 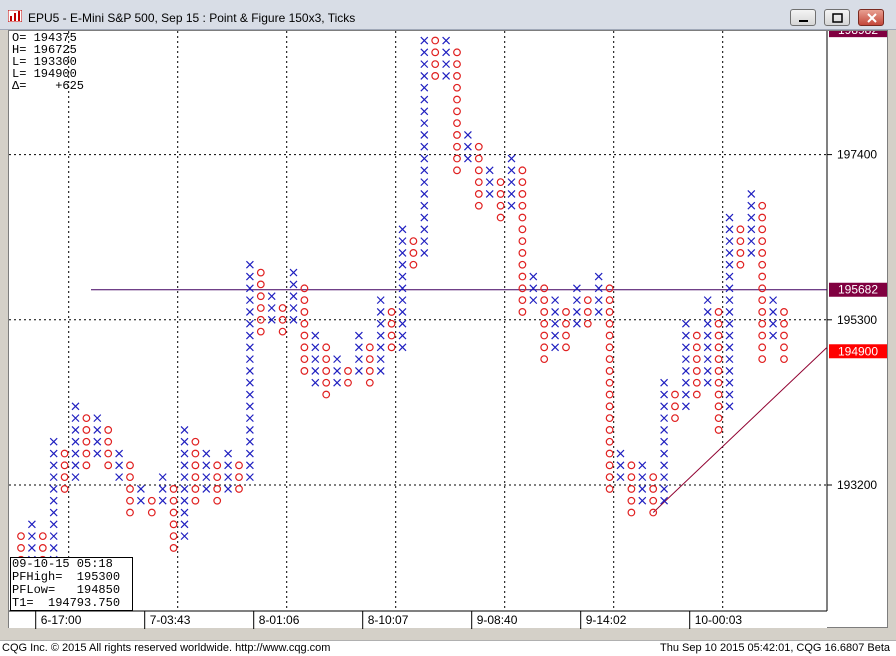 What do you see at coordinates (170, 620) in the screenshot?
I see `x-tick-label: 7-03:43` at bounding box center [170, 620].